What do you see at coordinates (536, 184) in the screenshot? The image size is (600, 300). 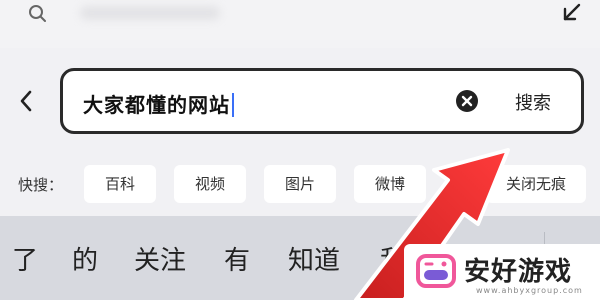 I see `chip-close-incognito: 关闭无痕` at bounding box center [536, 184].